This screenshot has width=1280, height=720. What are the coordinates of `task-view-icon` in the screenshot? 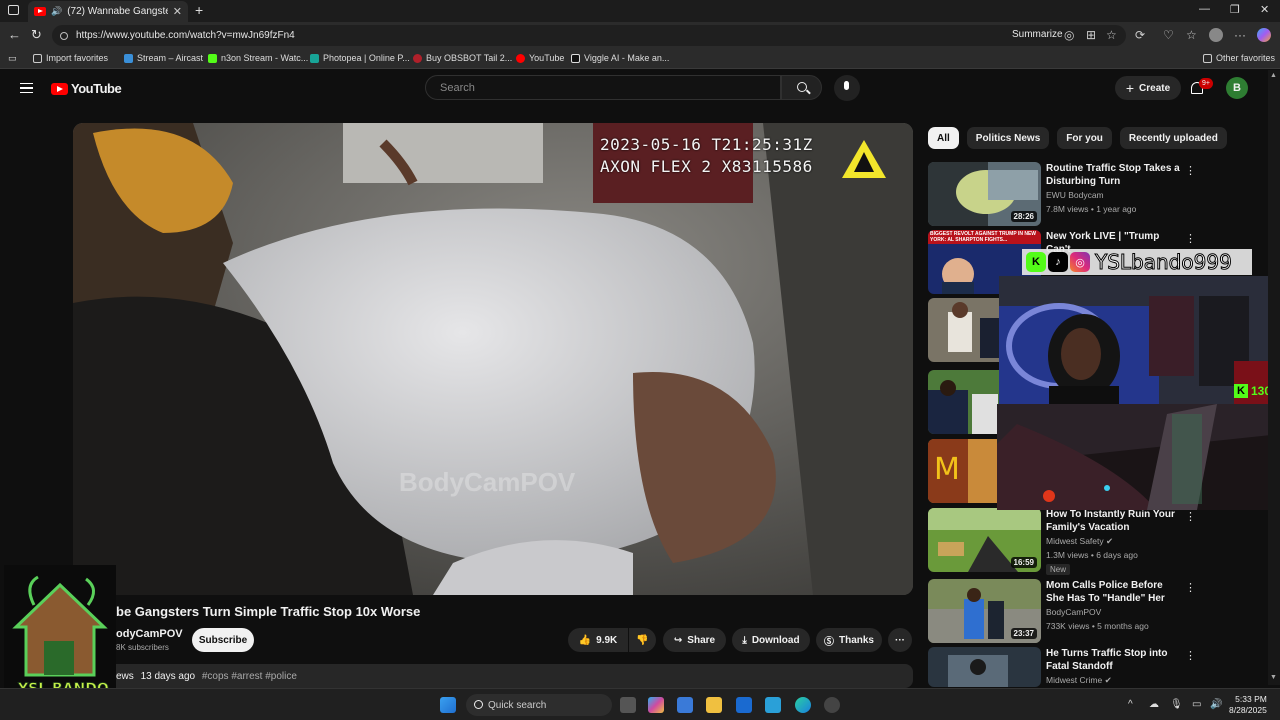 It's located at (628, 705).